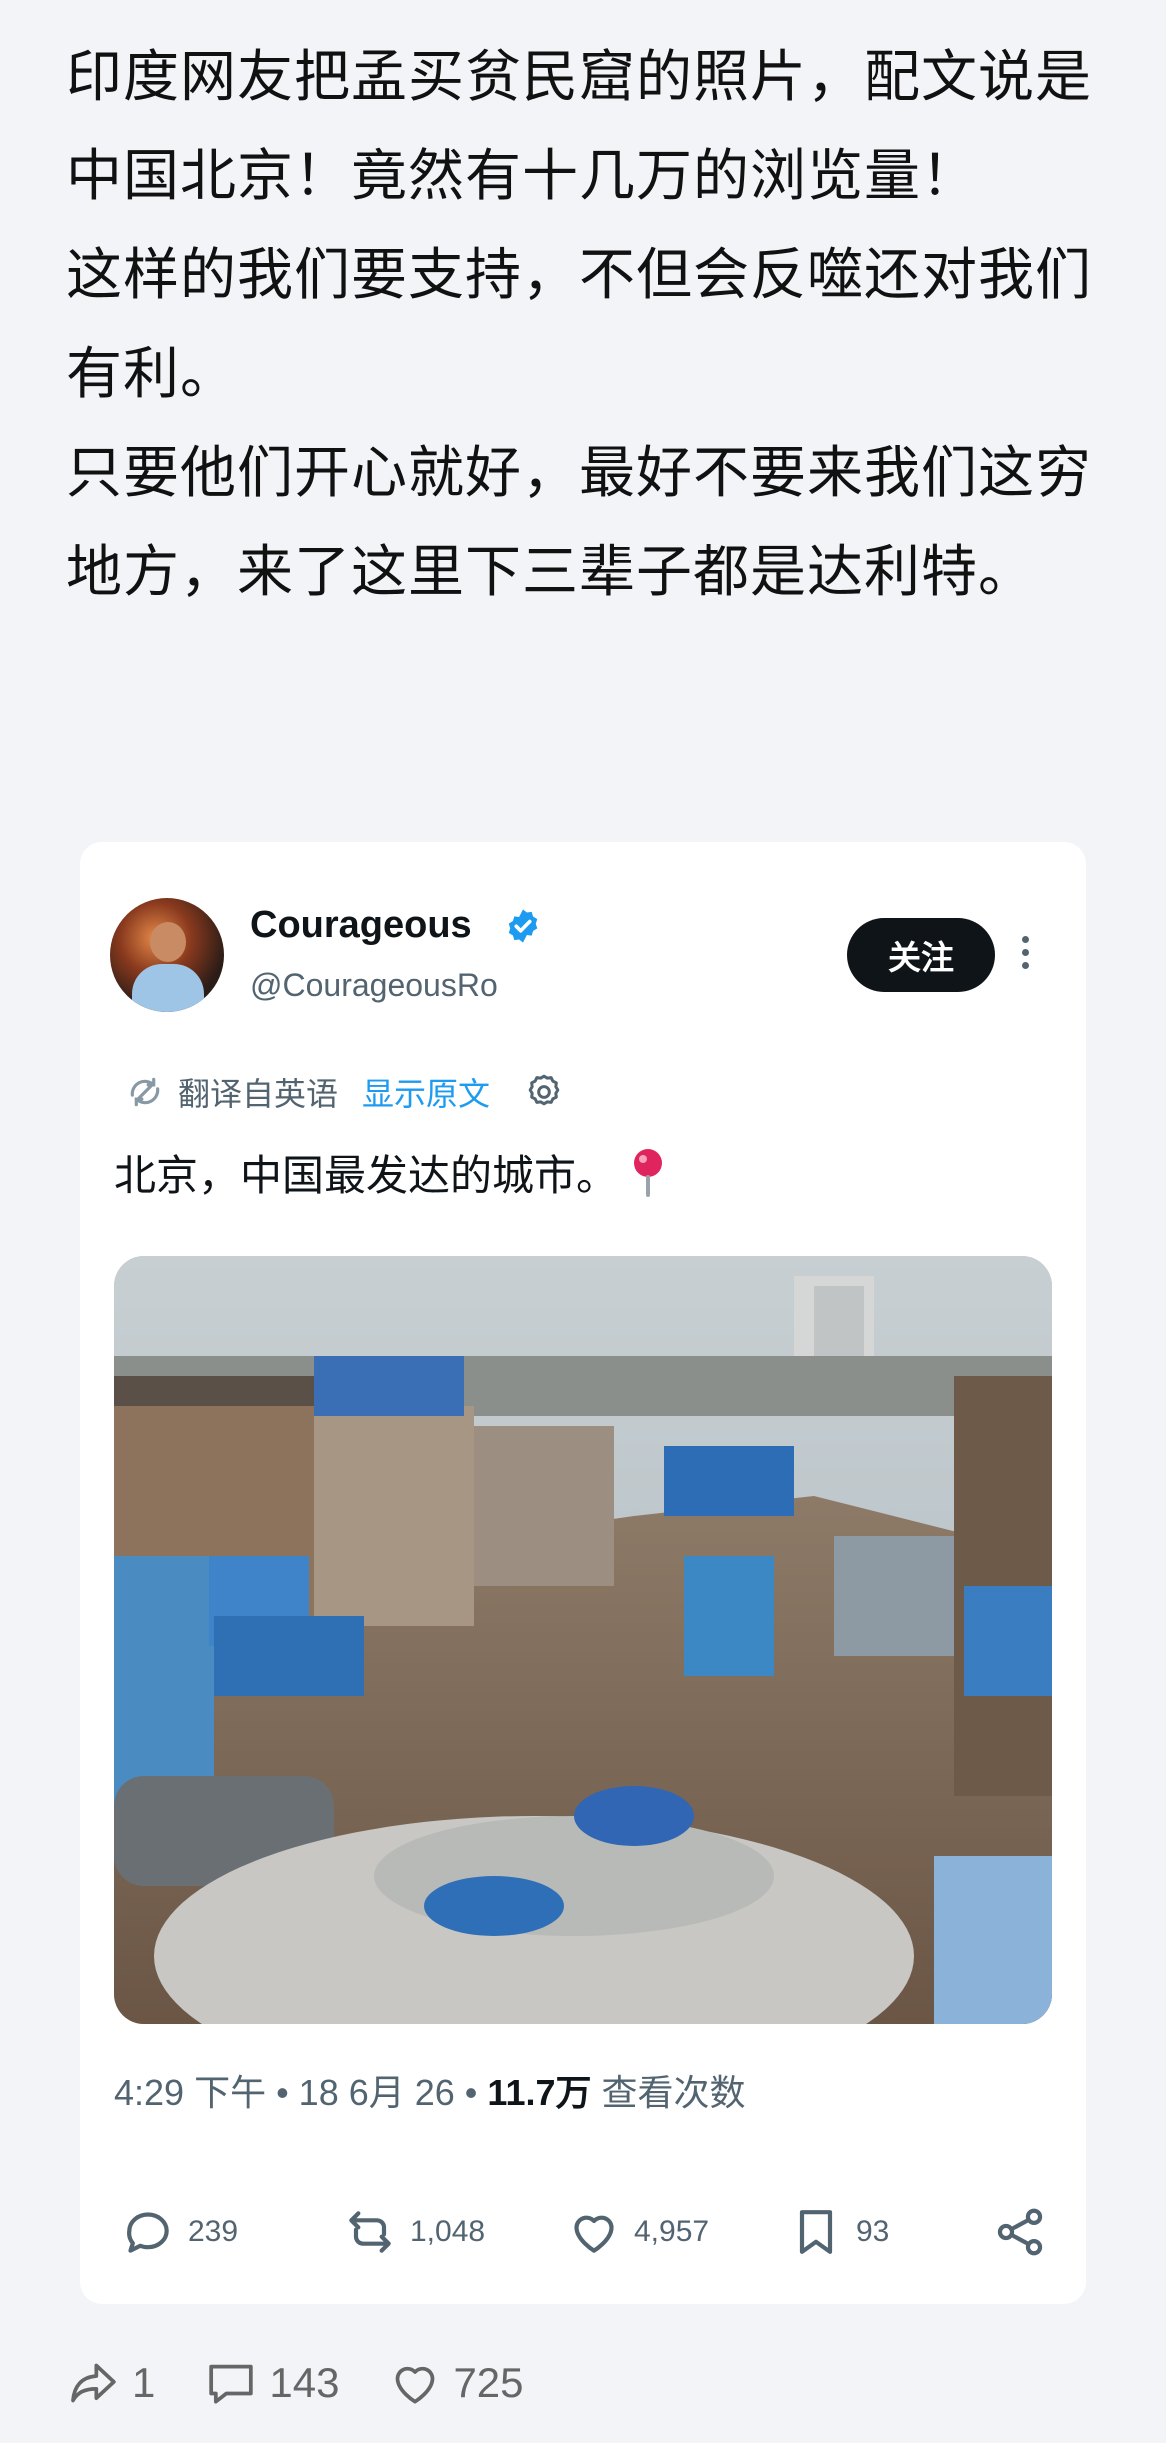  I want to click on views-label: 查看次数, so click(668, 2092).